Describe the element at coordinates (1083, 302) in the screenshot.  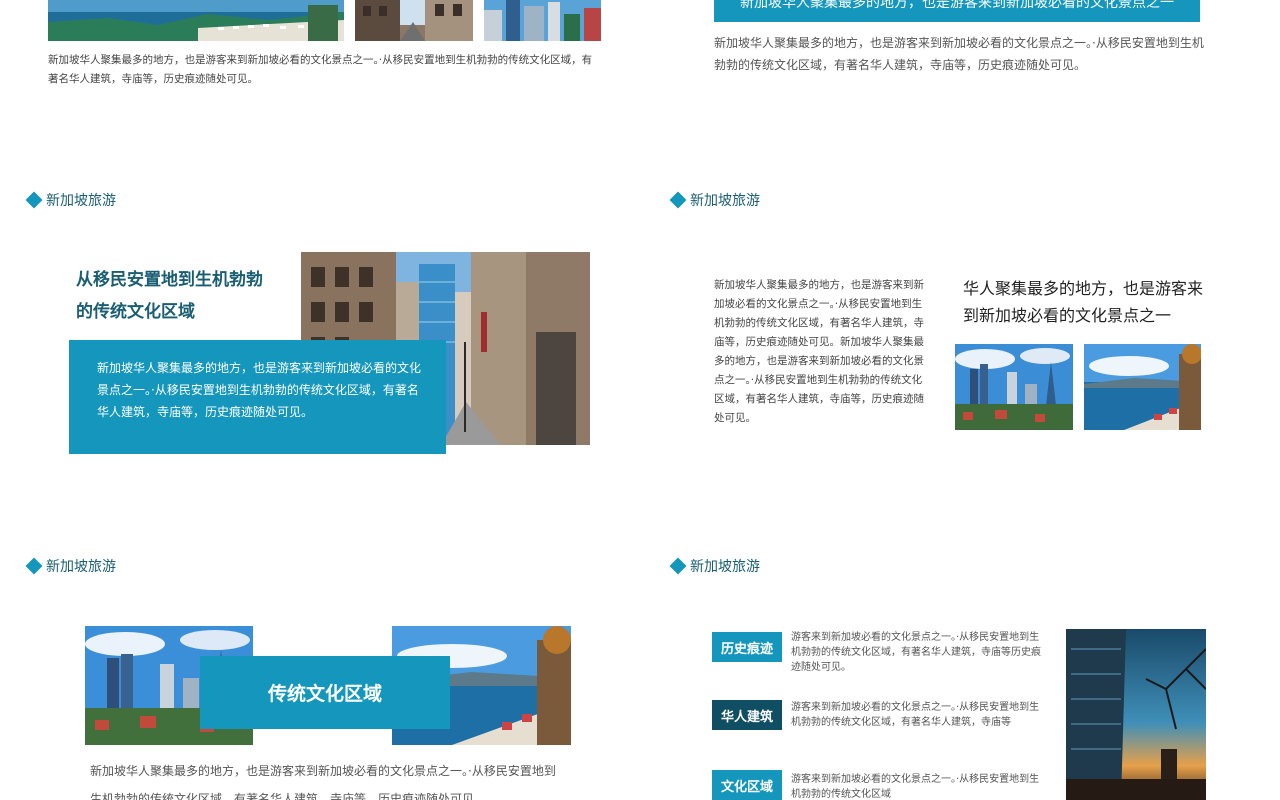
I see `slide4-heading: 华人聚集最多的地方，也是游客来到新加坡必看的文化景点之一` at that location.